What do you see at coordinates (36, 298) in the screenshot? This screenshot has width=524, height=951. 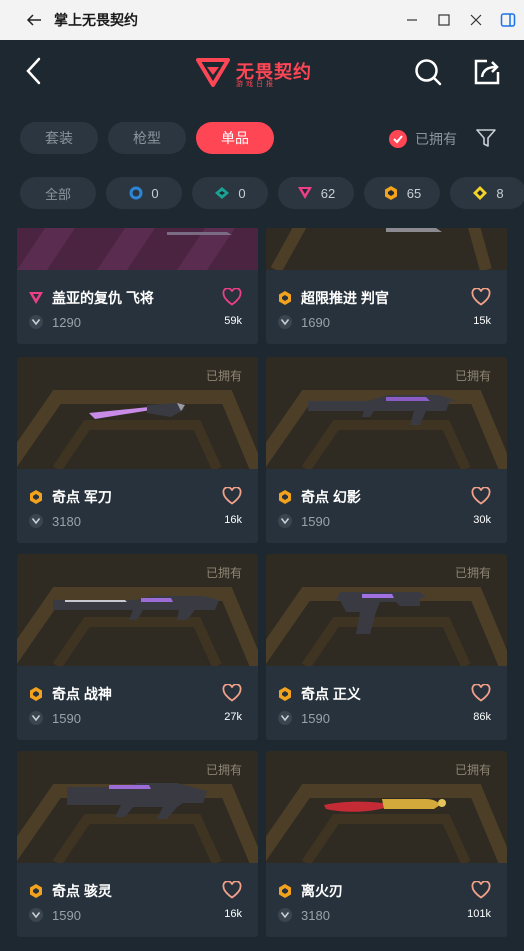 I see `pink-tier-icon` at bounding box center [36, 298].